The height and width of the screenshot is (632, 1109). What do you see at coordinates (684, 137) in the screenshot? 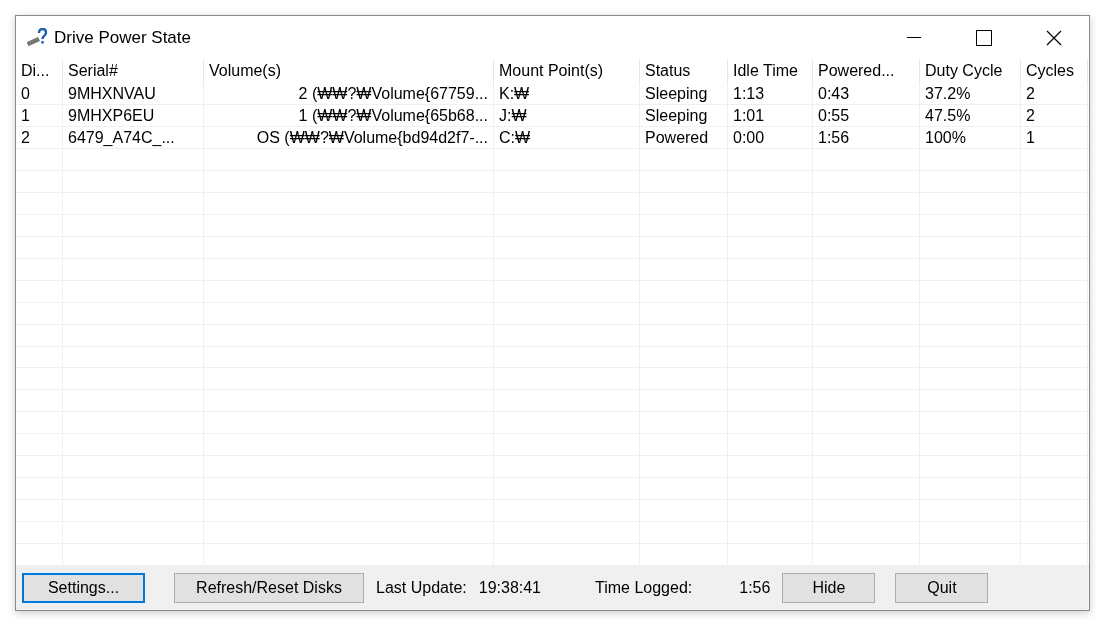
I see `table-cell: Powered` at bounding box center [684, 137].